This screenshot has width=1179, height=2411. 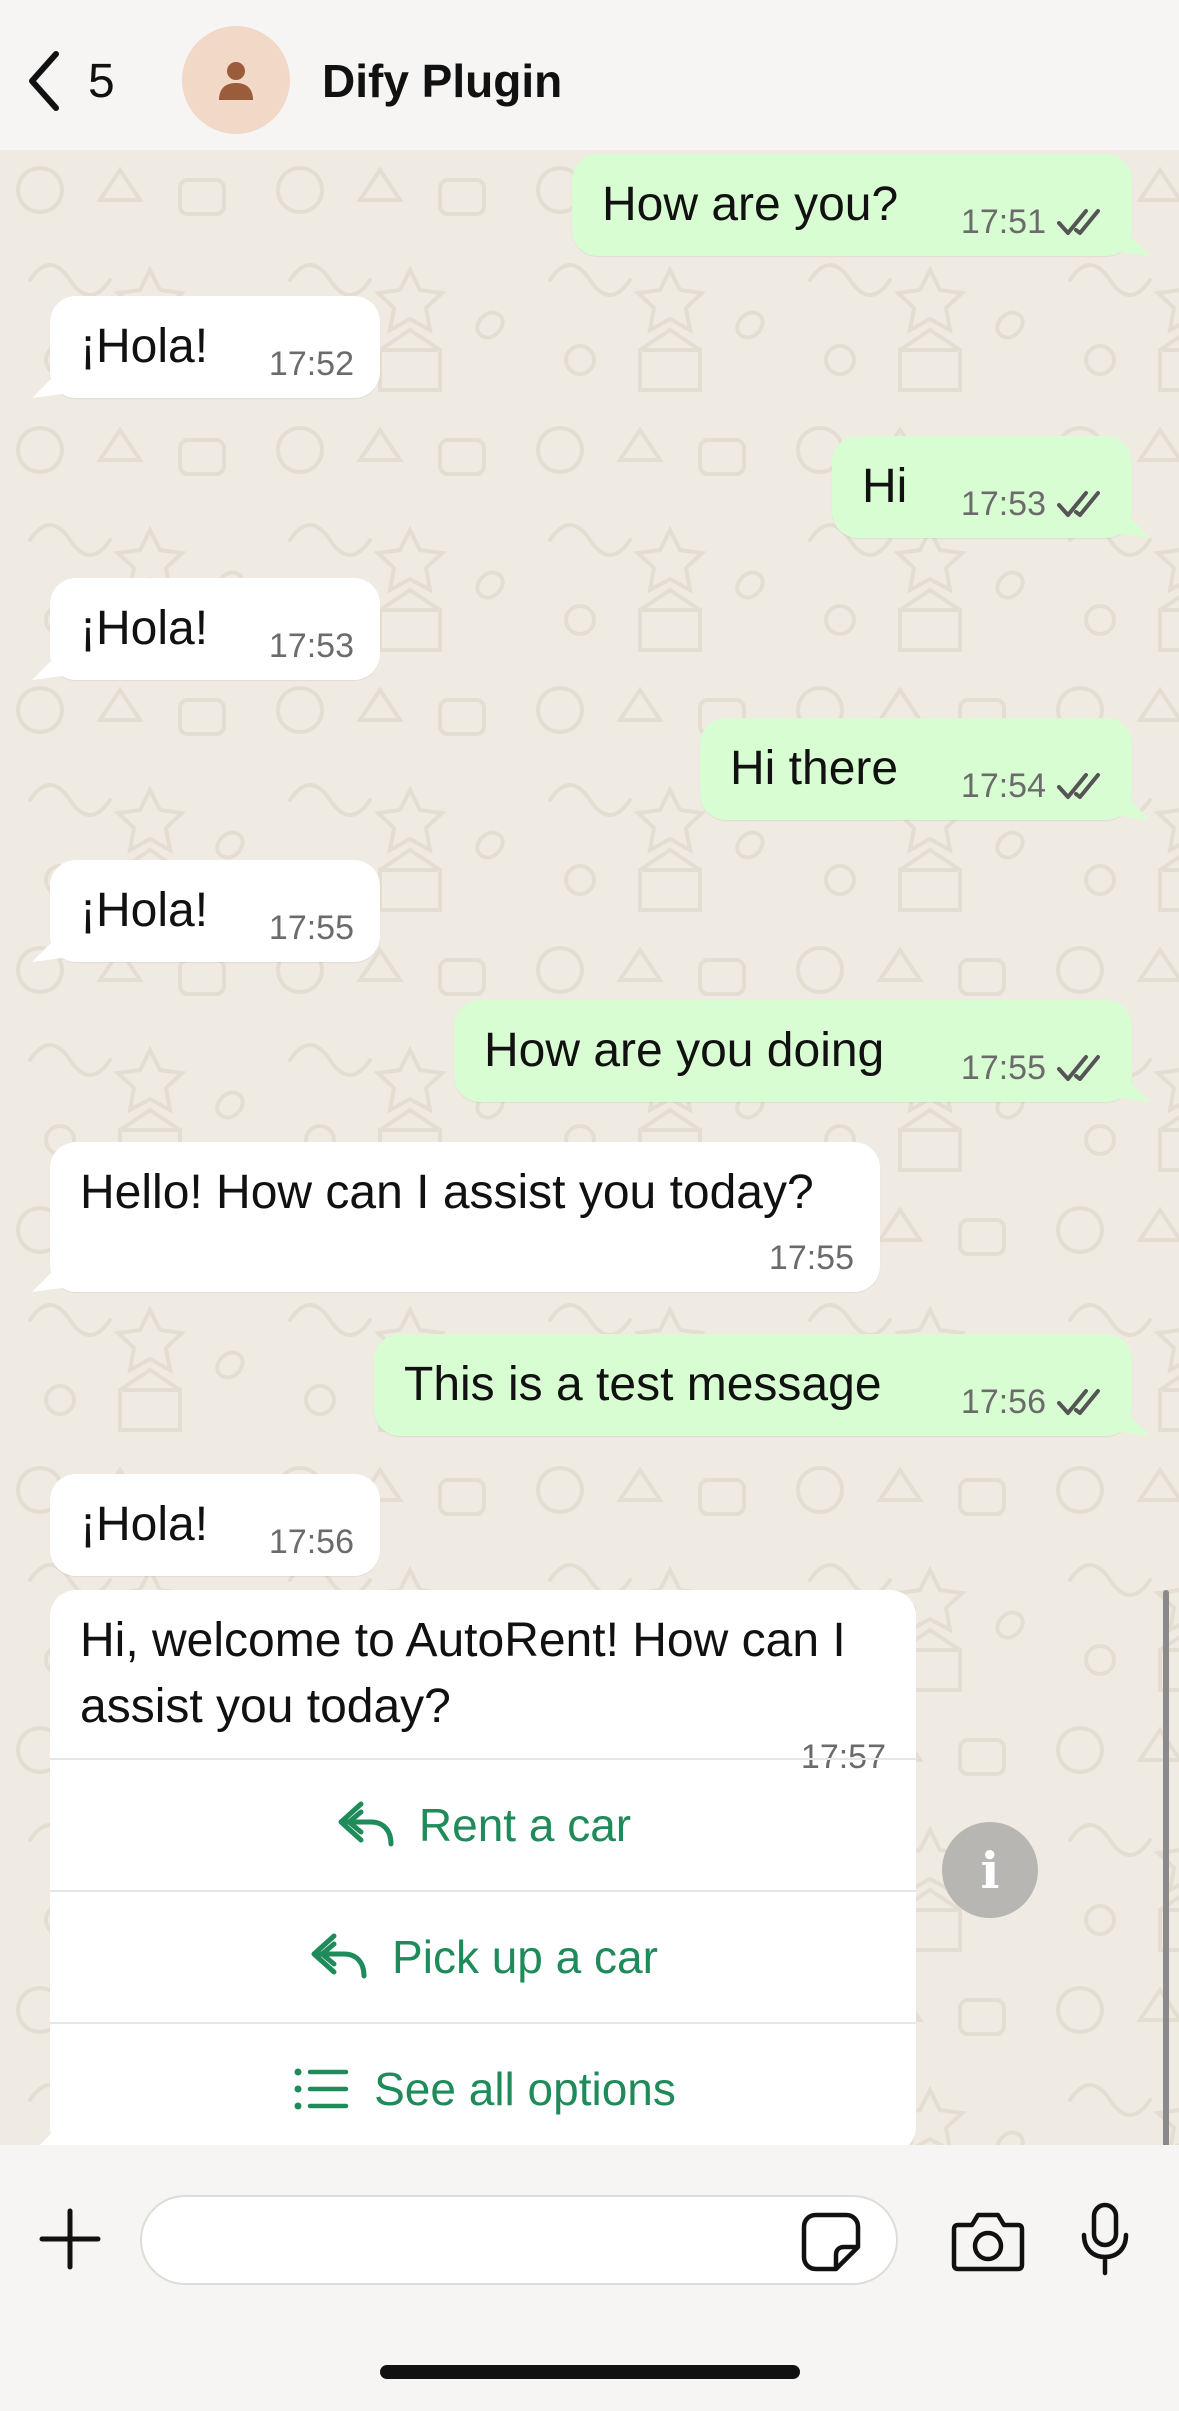 I want to click on person-icon, so click(x=236, y=81).